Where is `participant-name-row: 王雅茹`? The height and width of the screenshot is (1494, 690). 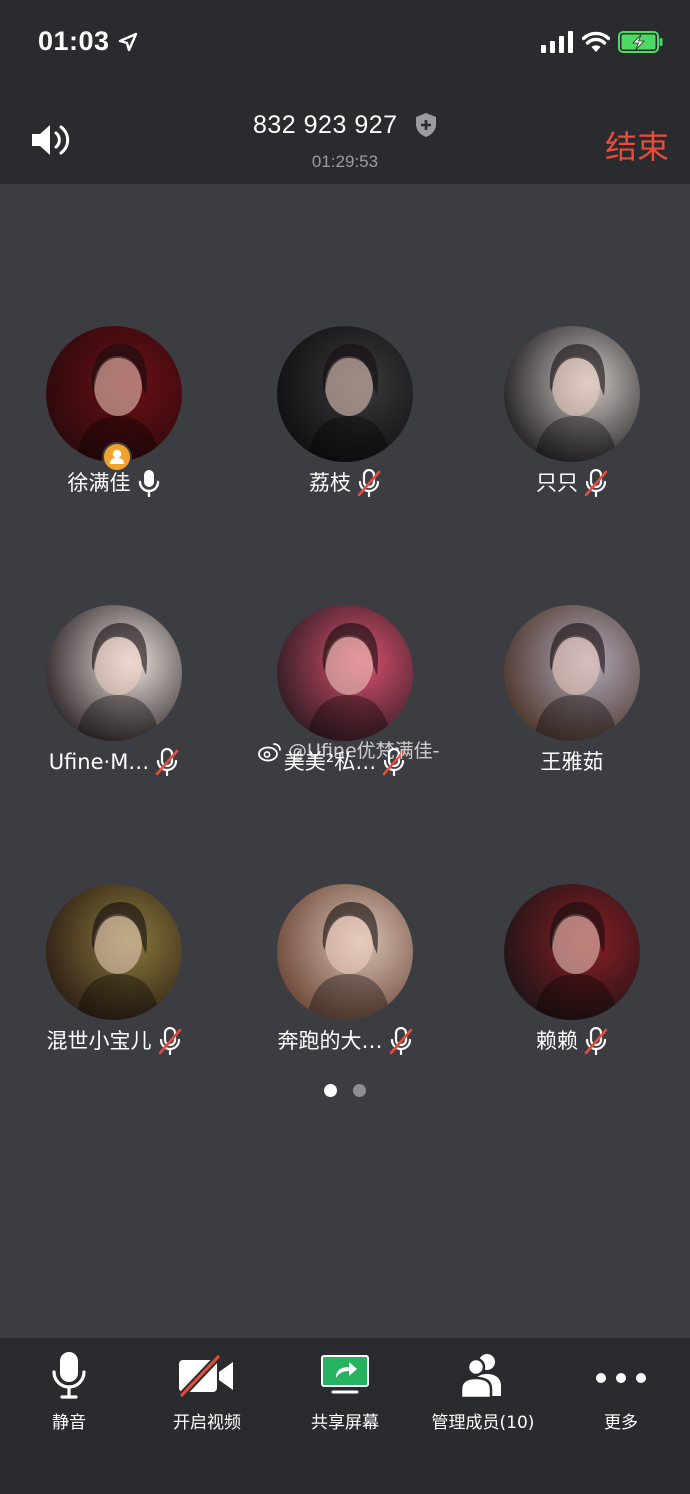 participant-name-row: 王雅茹 is located at coordinates (572, 761).